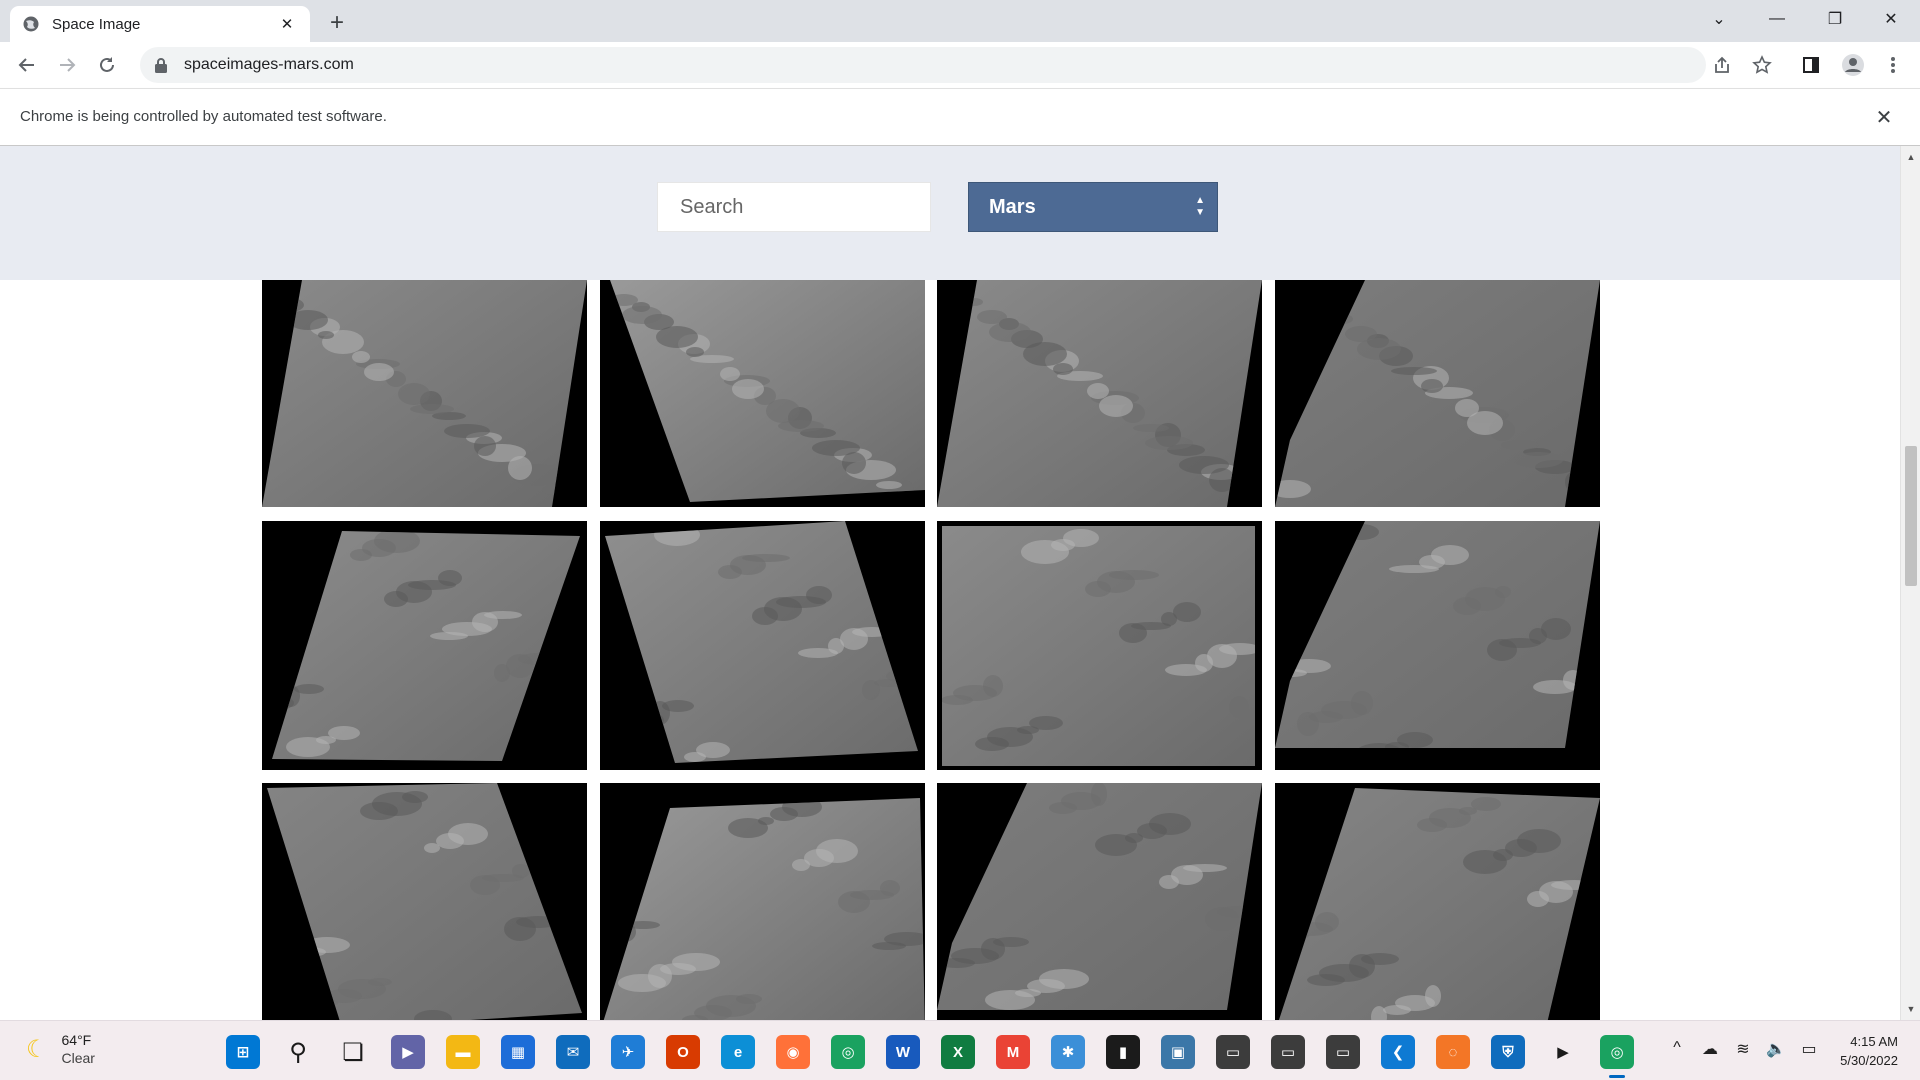 This screenshot has width=1920, height=1080. What do you see at coordinates (793, 1052) in the screenshot?
I see `firefox-icon: ◉` at bounding box center [793, 1052].